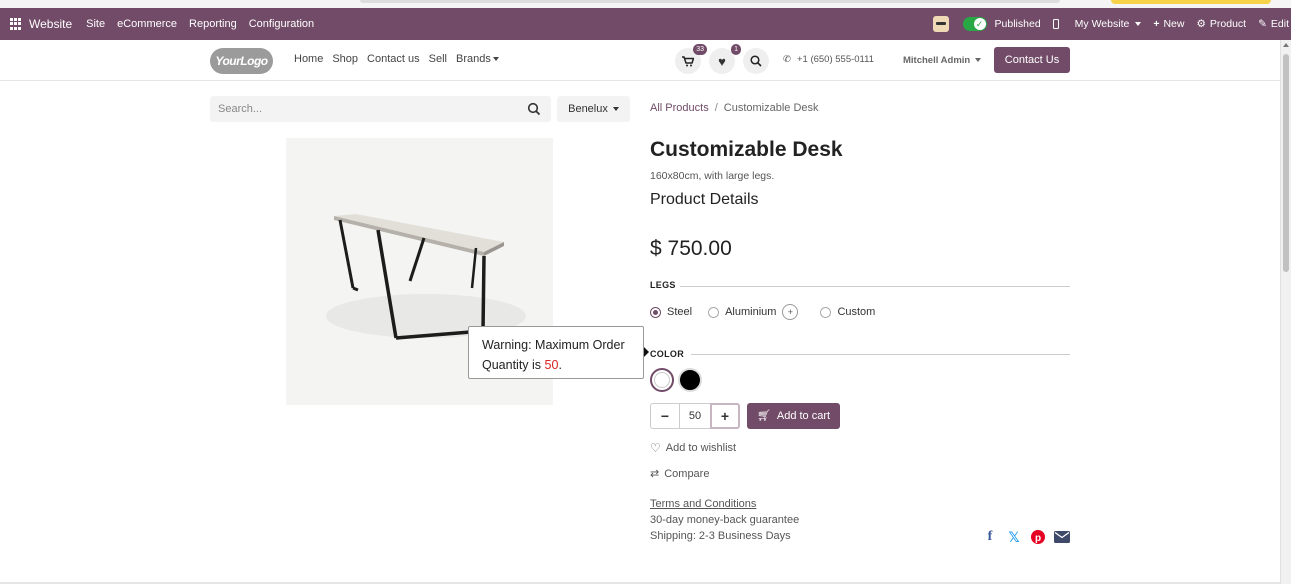 The image size is (1291, 584). What do you see at coordinates (826, 312) in the screenshot?
I see `radio-custom` at bounding box center [826, 312].